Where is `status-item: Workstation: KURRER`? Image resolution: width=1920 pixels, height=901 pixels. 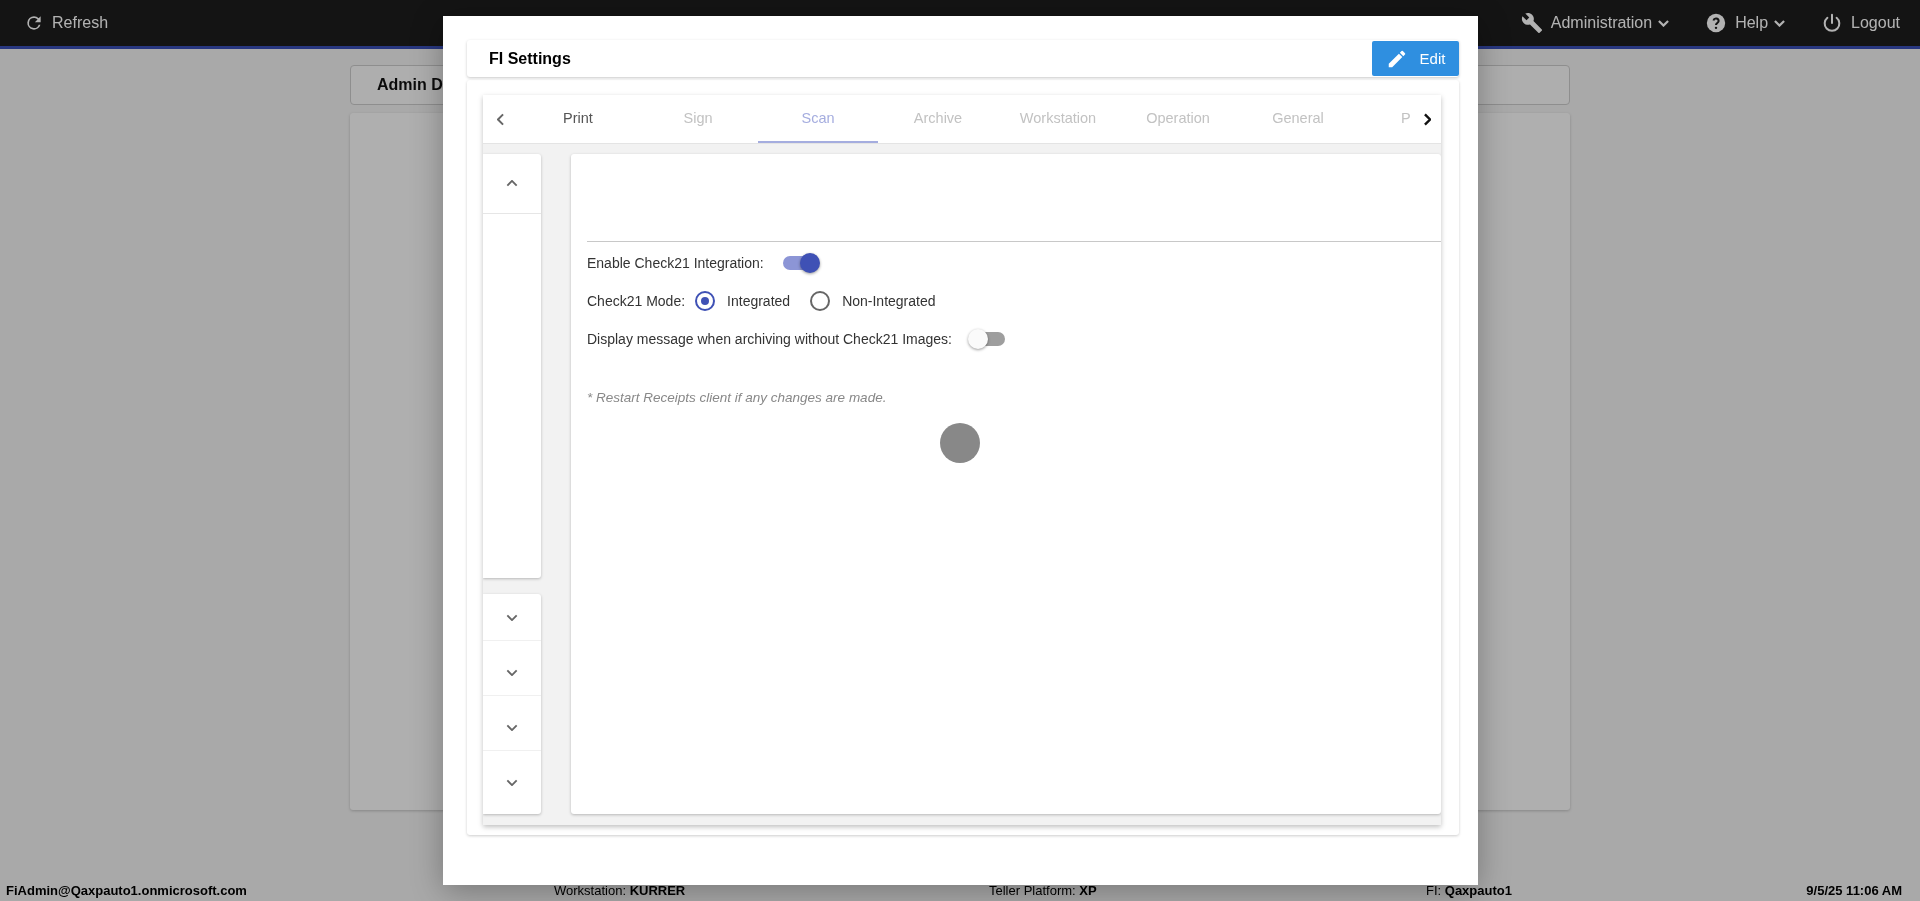
status-item: Workstation: KURRER is located at coordinates (620, 890).